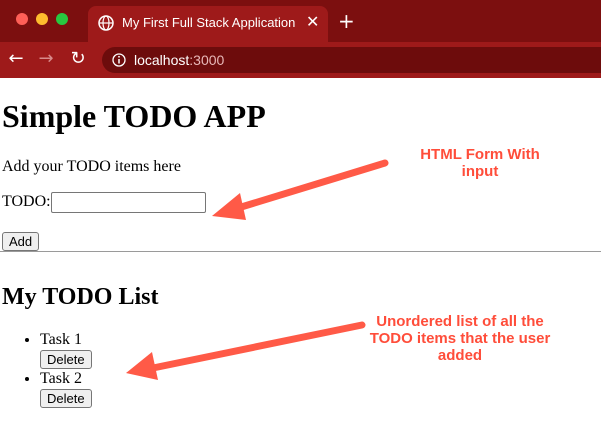  What do you see at coordinates (21, 241) in the screenshot?
I see `add-button: Add` at bounding box center [21, 241].